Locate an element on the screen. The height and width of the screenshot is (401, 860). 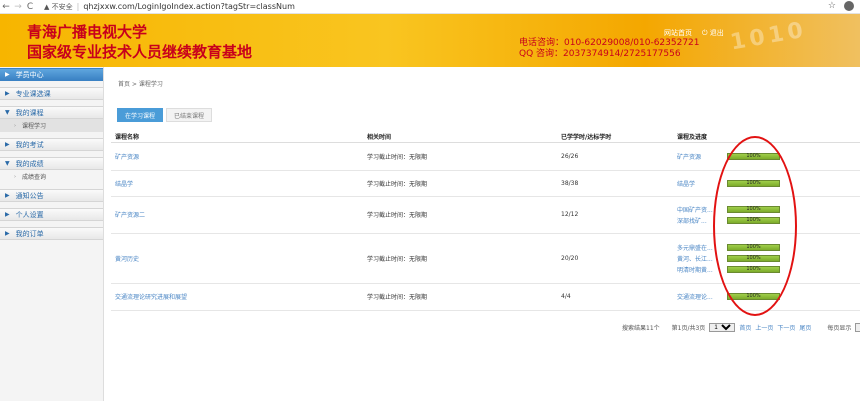
first-page-link: 首页 is located at coordinates (745, 327).